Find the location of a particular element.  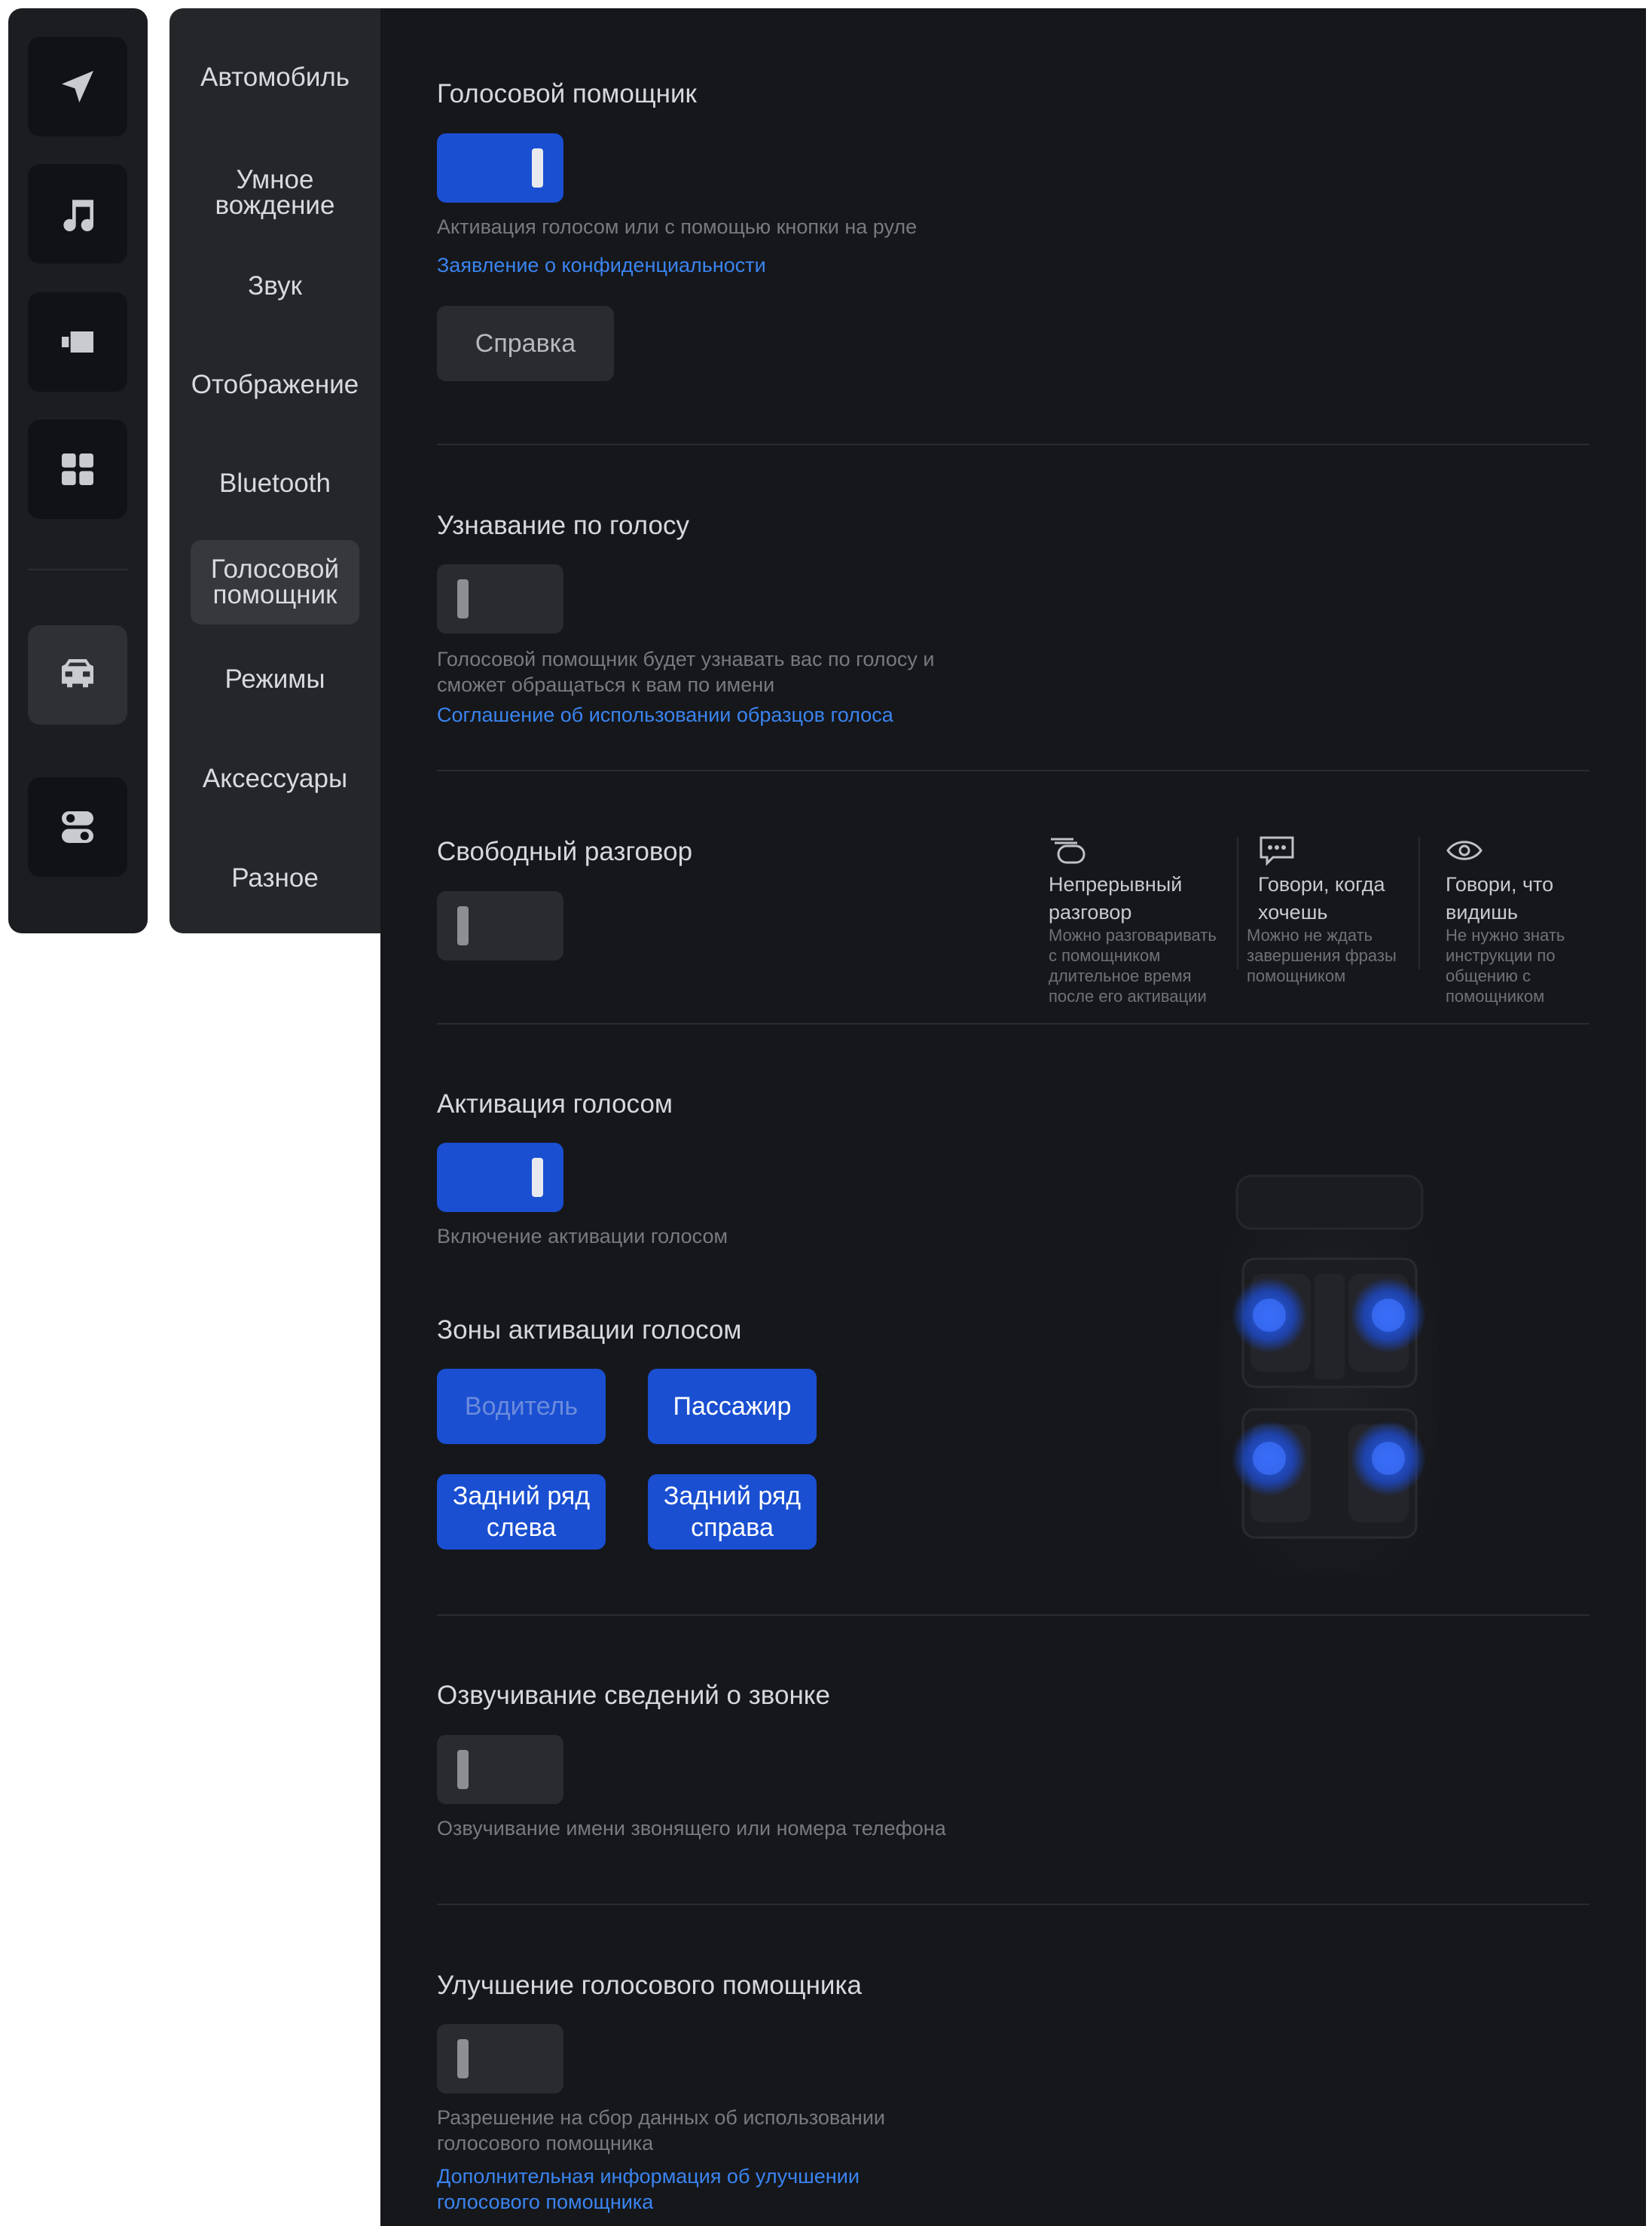

zone-rear-right-button: Задний ряд справа is located at coordinates (732, 1512).